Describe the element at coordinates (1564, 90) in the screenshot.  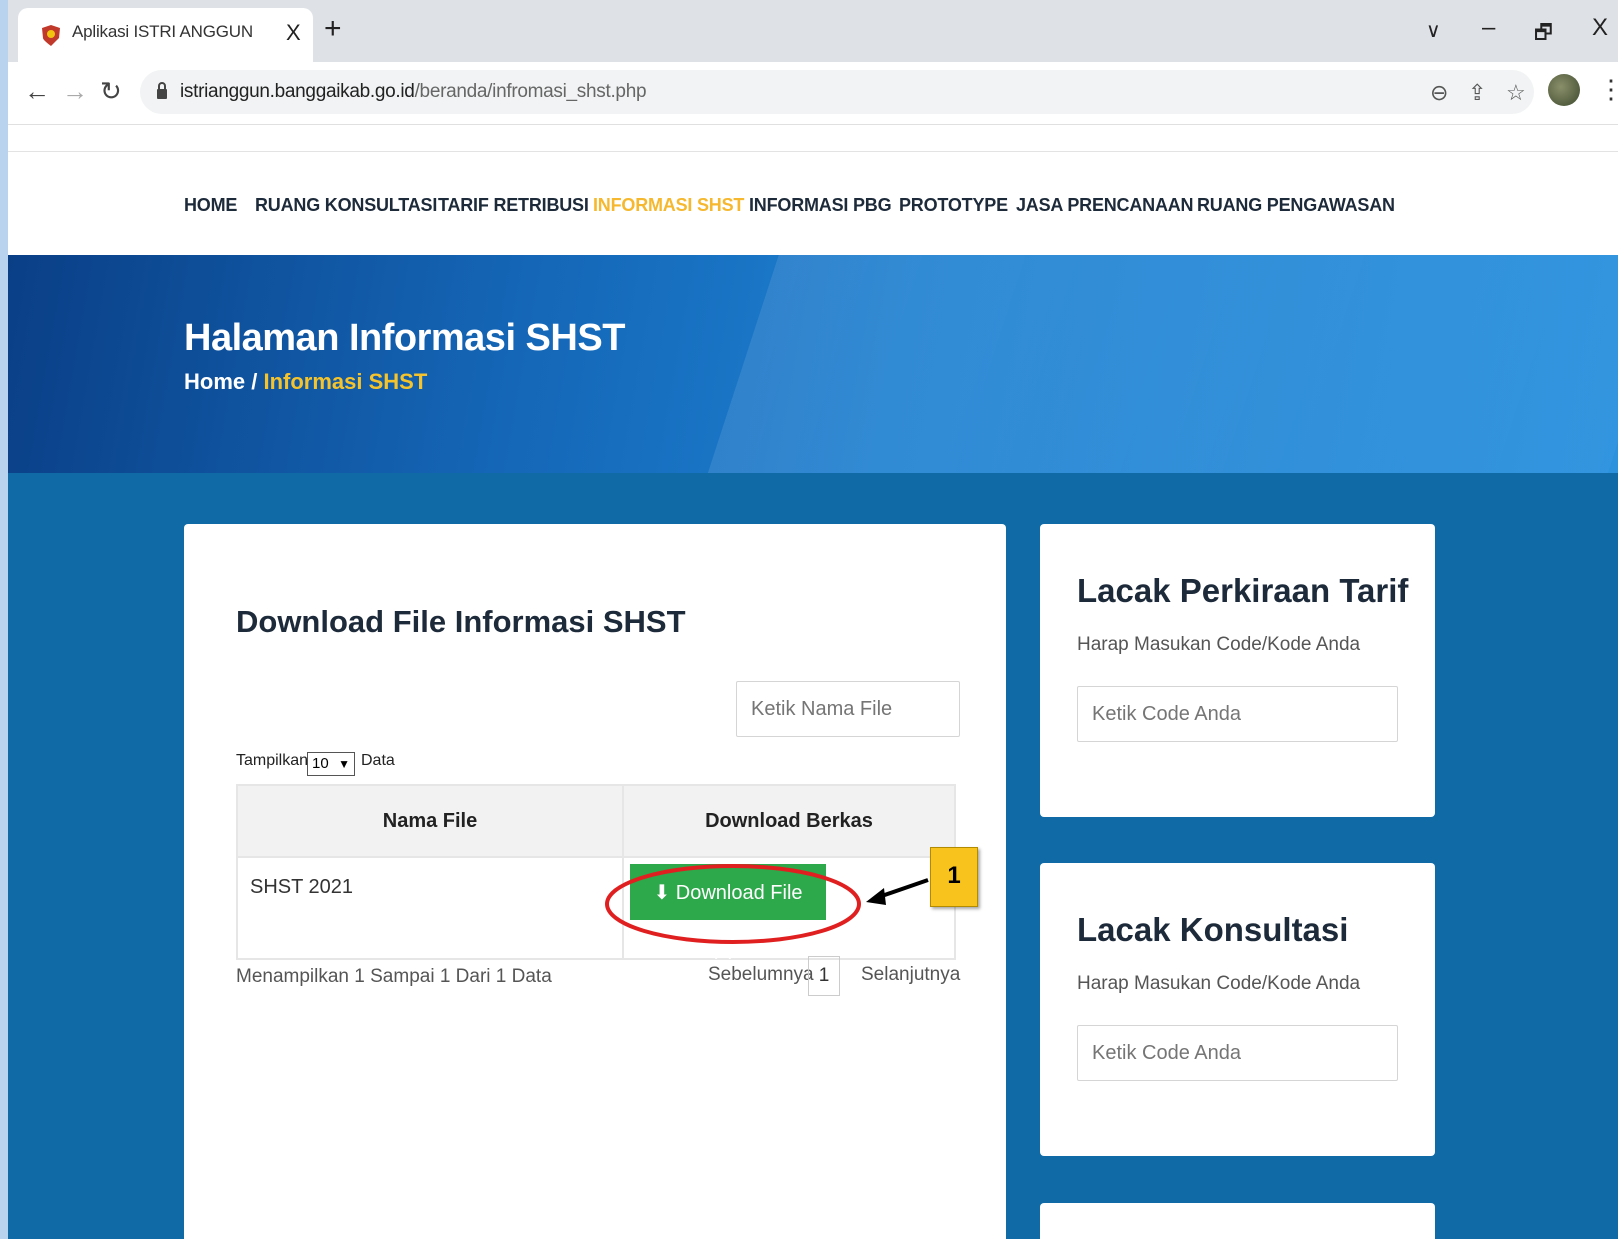
I see `profile-avatar` at that location.